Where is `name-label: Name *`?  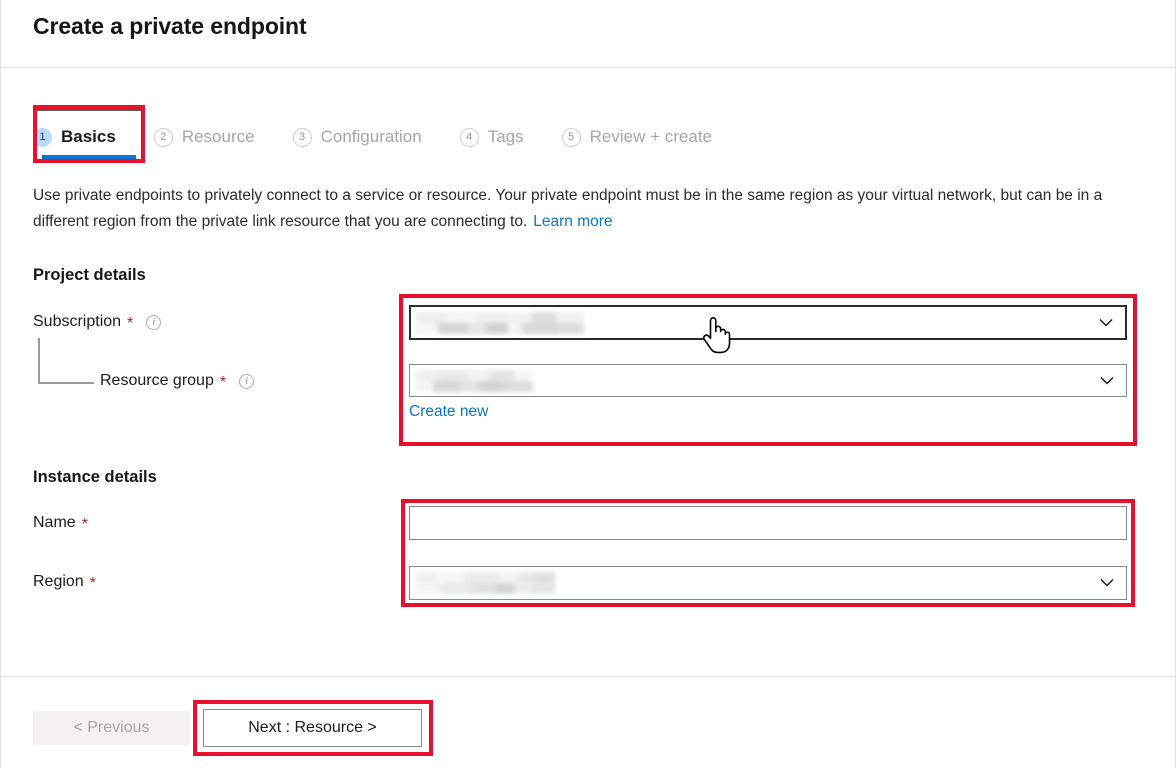
name-label: Name * is located at coordinates (60, 523).